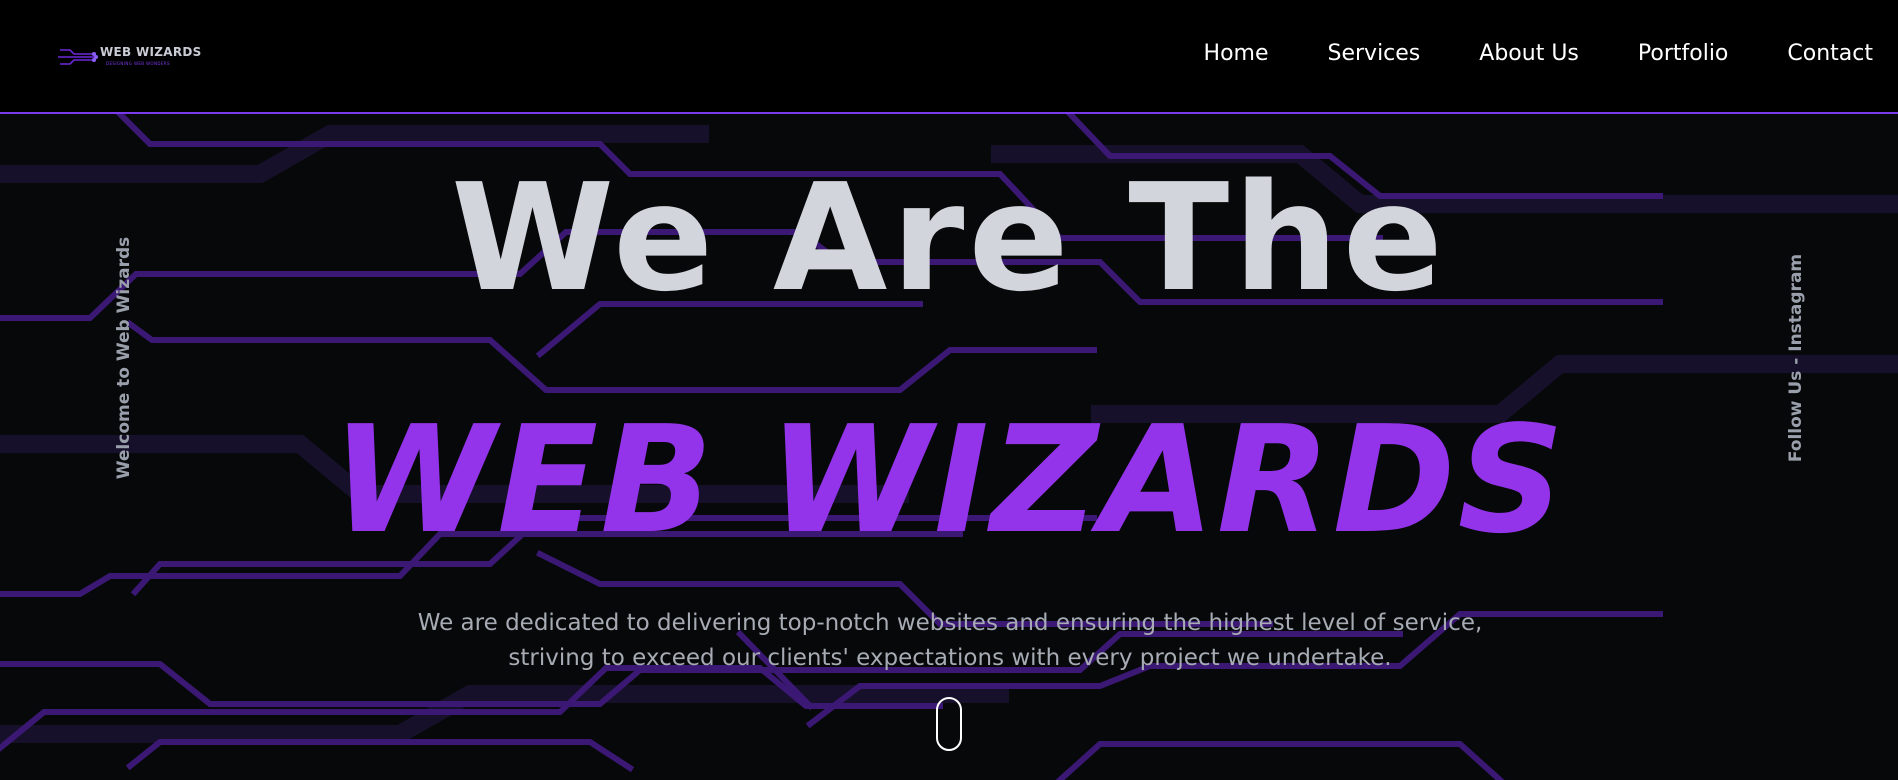 Image resolution: width=1898 pixels, height=780 pixels. What do you see at coordinates (1374, 53) in the screenshot?
I see `nav-services-link: Services` at bounding box center [1374, 53].